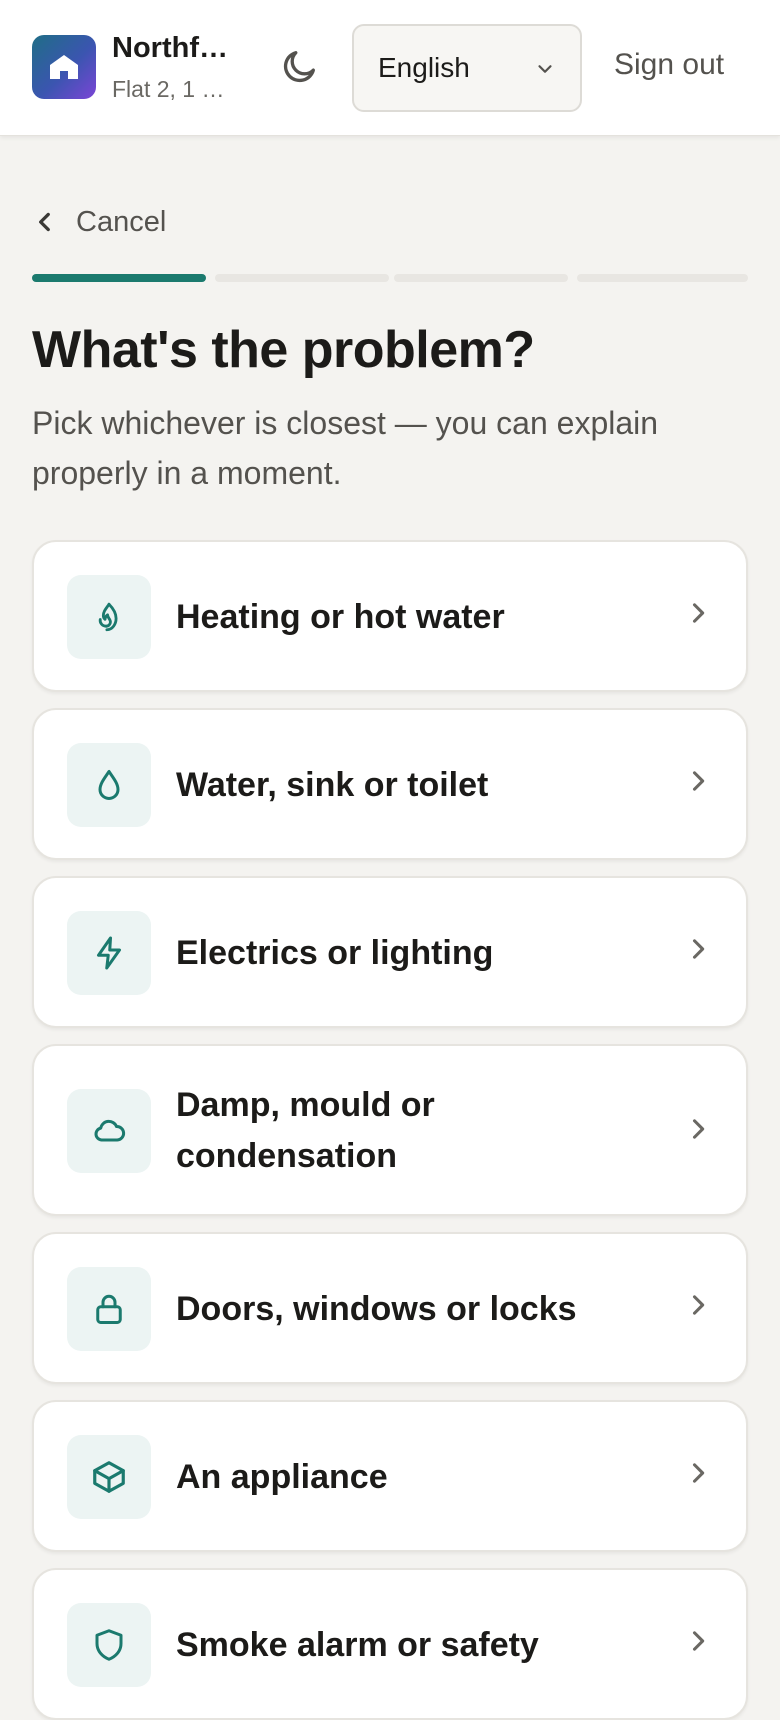 The width and height of the screenshot is (780, 1720). What do you see at coordinates (283, 350) in the screenshot?
I see `page-title: What's the problem?` at bounding box center [283, 350].